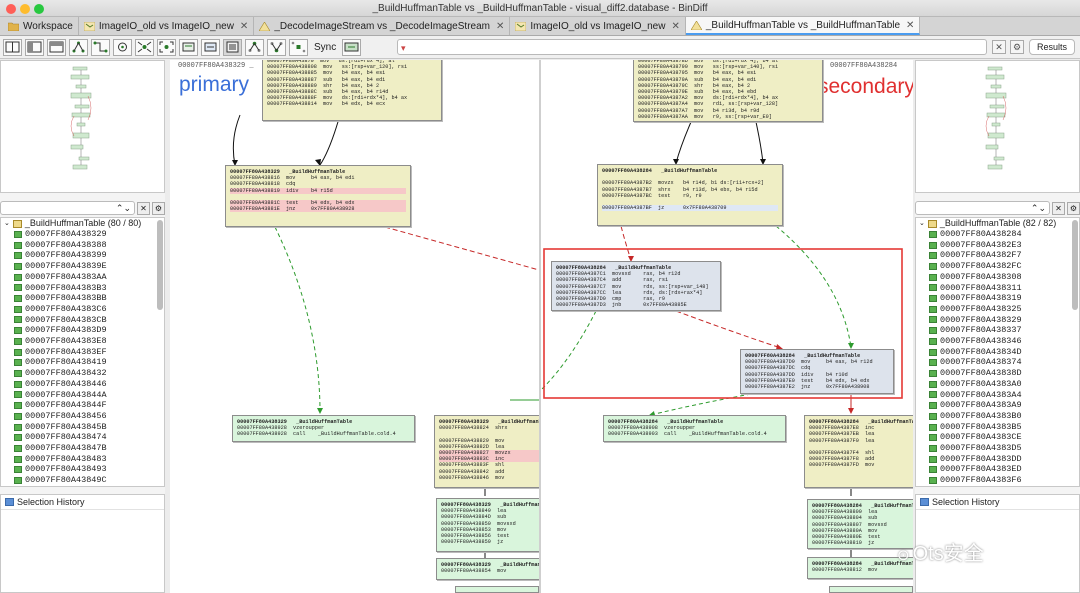 The image size is (1080, 593). I want to click on tree-item: 00007FF80A43839E, so click(82, 266).